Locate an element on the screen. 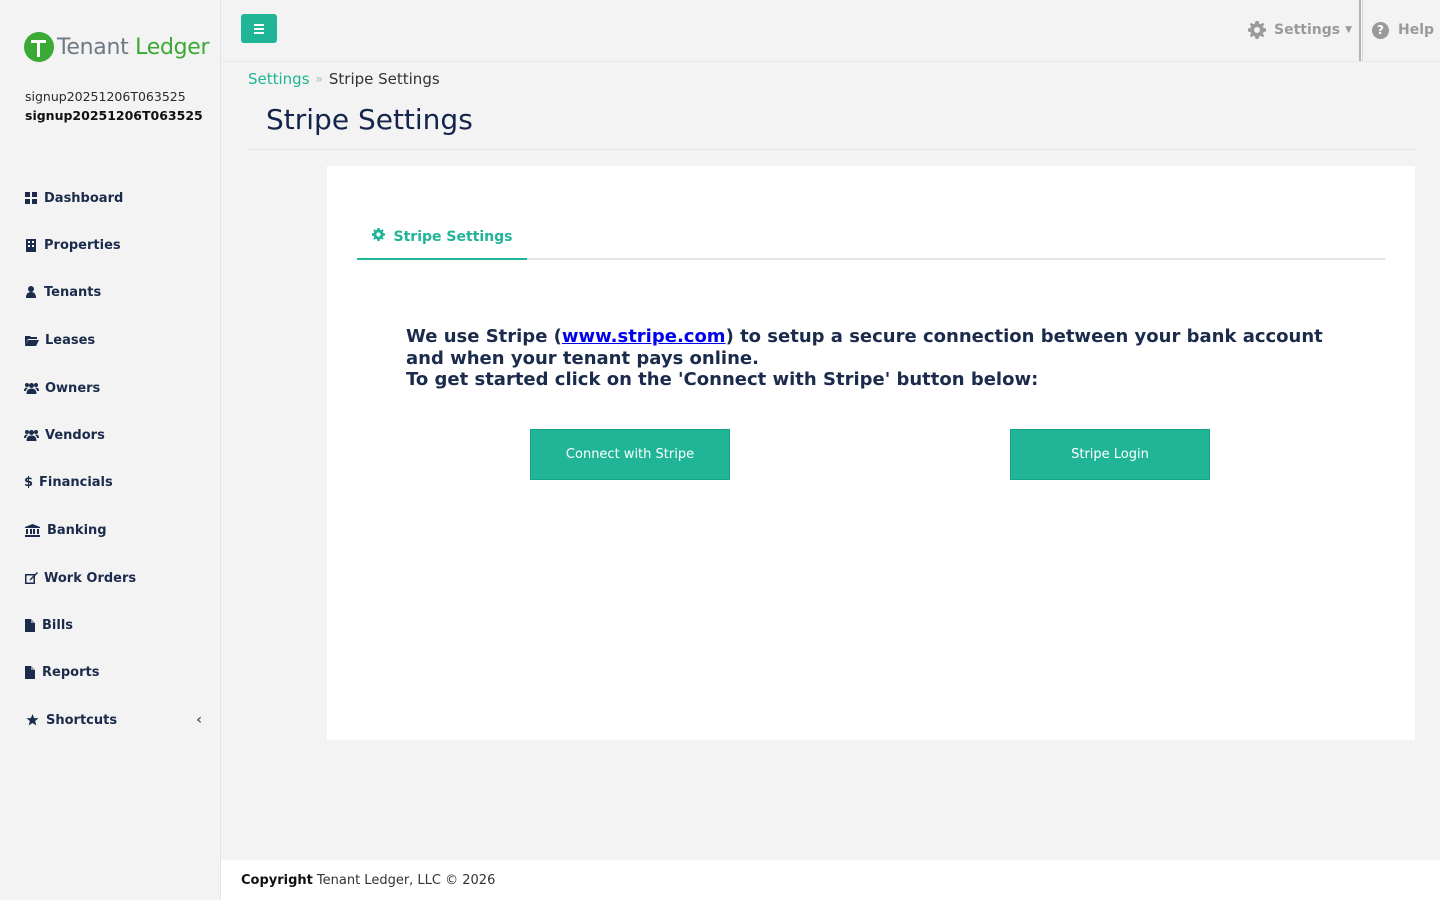 This screenshot has width=1440, height=900. sidebar-item-label: Tenants is located at coordinates (73, 292).